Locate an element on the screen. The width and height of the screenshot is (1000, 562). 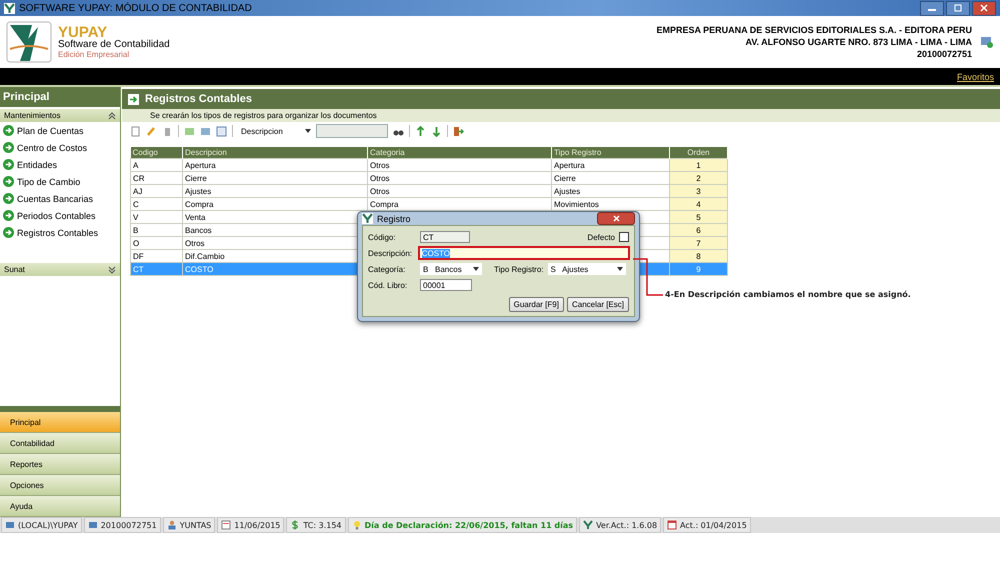
sidebar-item: Cuentas Bancarias is located at coordinates (60, 198).